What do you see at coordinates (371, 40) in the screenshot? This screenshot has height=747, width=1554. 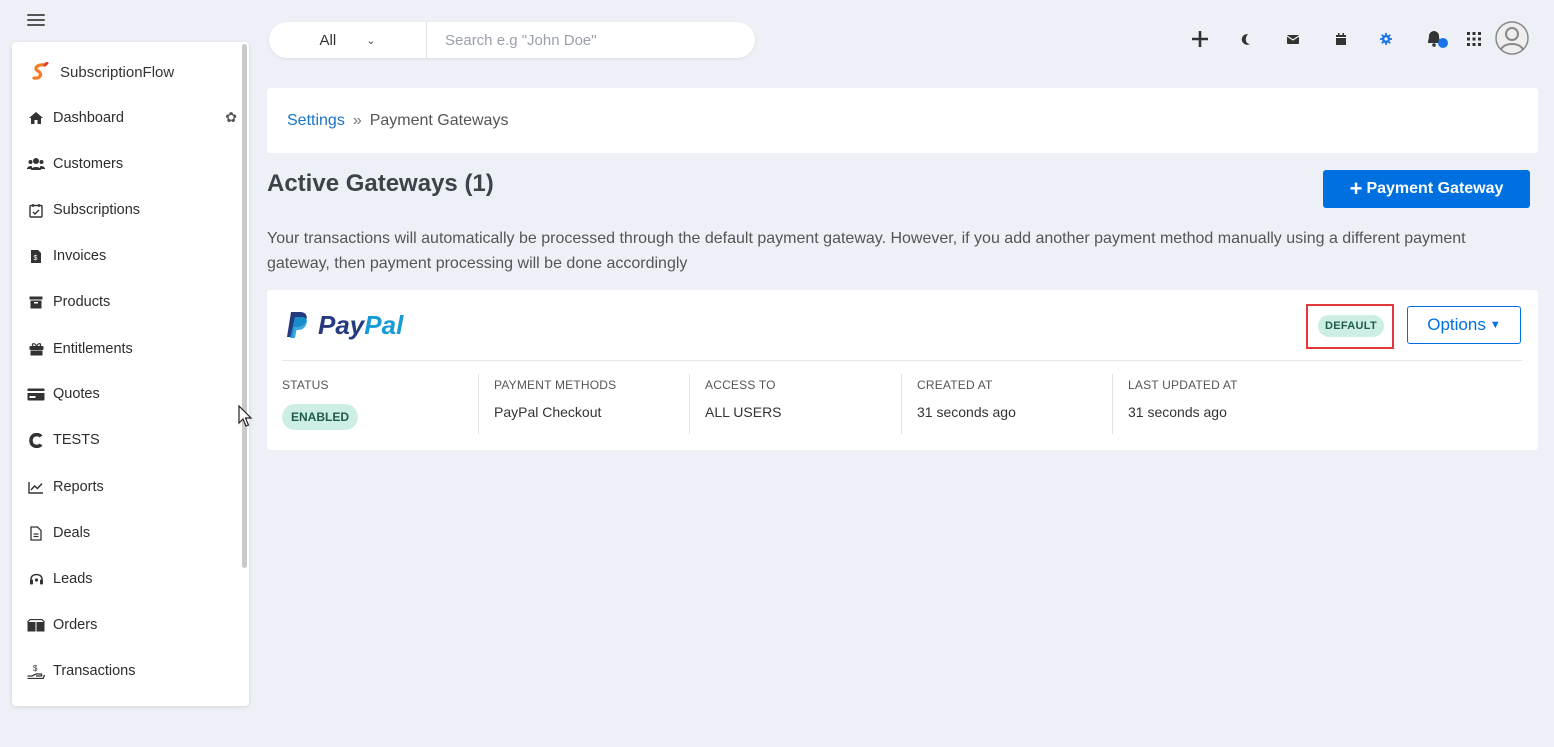 I see `chevron-down-icon: ⌄` at bounding box center [371, 40].